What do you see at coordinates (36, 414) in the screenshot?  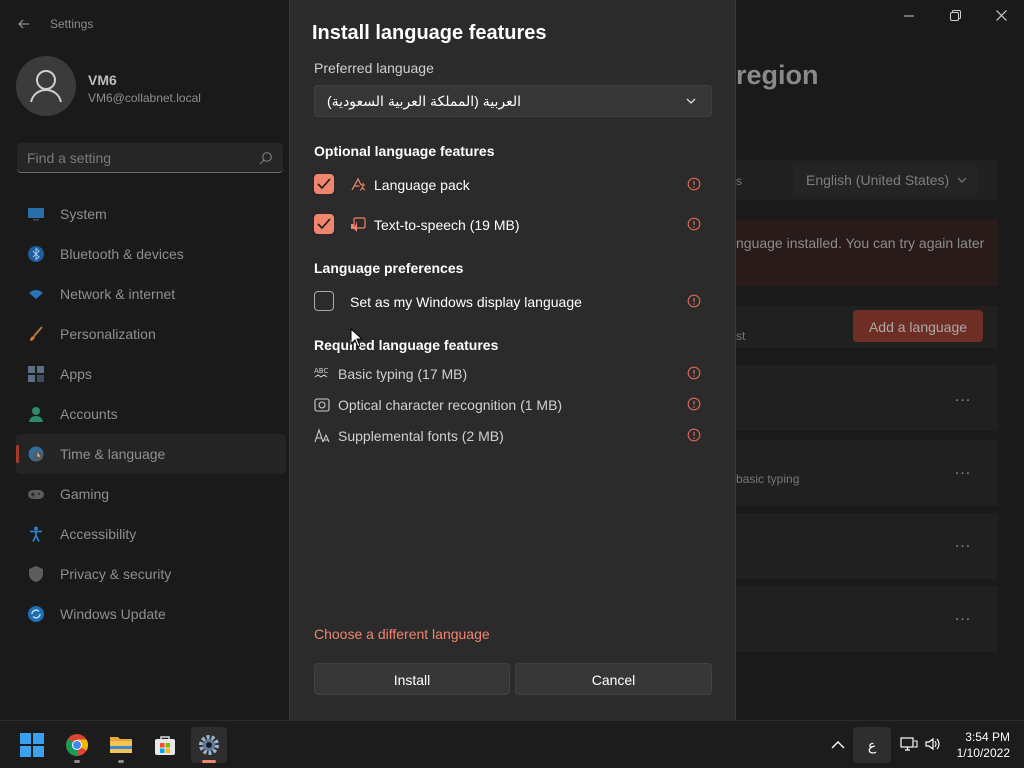 I see `person-icon` at bounding box center [36, 414].